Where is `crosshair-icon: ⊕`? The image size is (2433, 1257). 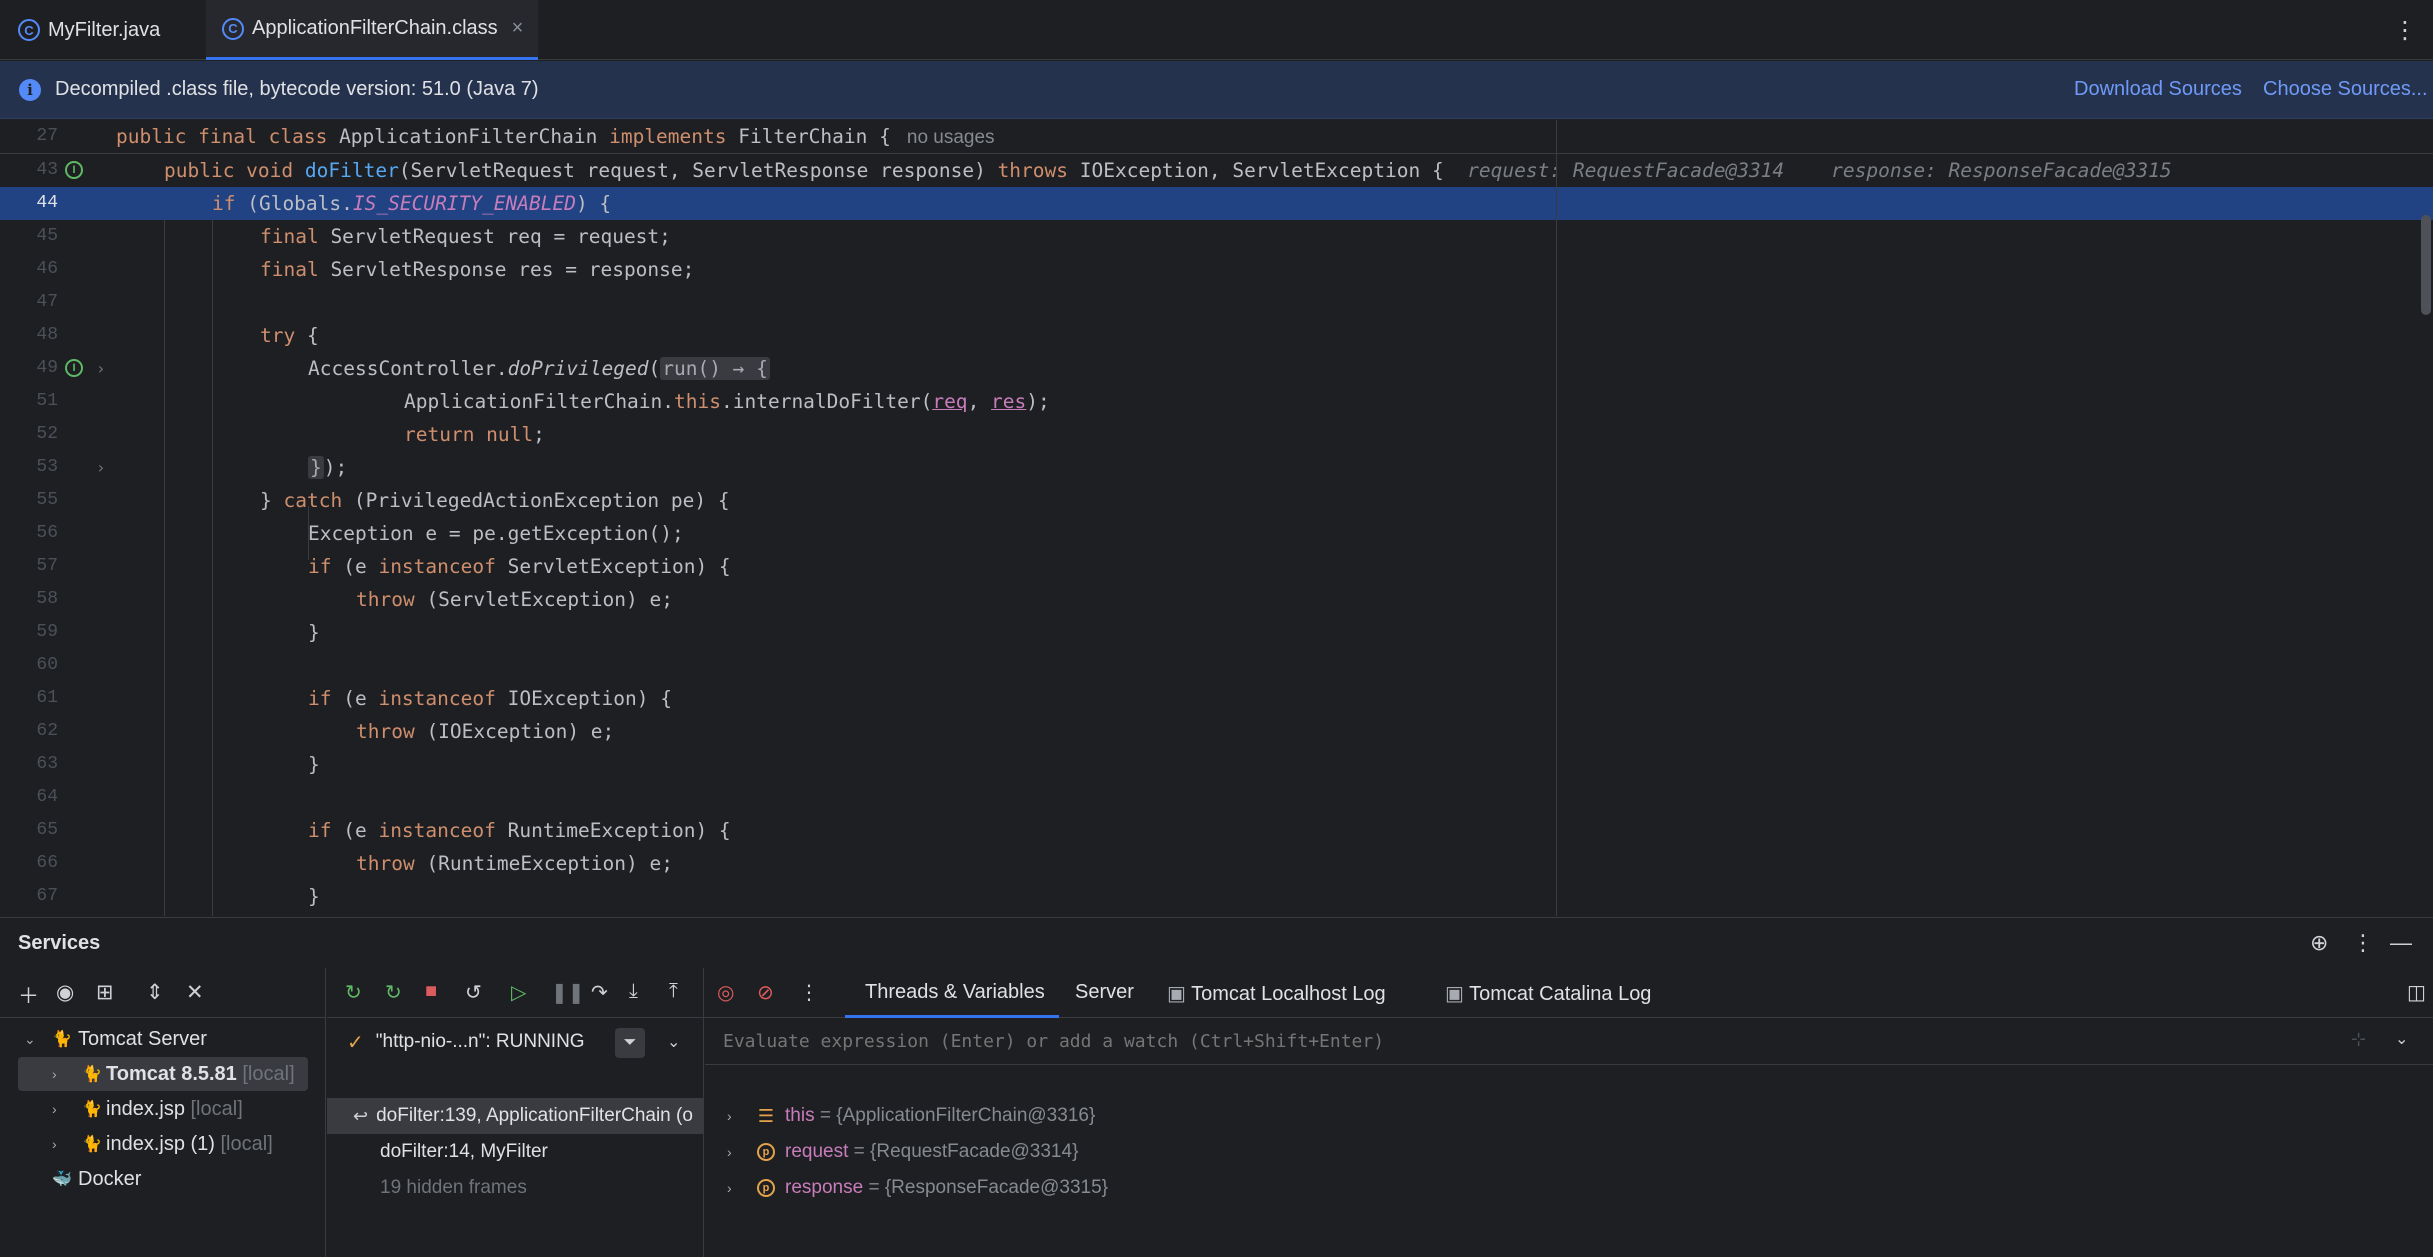
crosshair-icon: ⊕ is located at coordinates (2319, 943).